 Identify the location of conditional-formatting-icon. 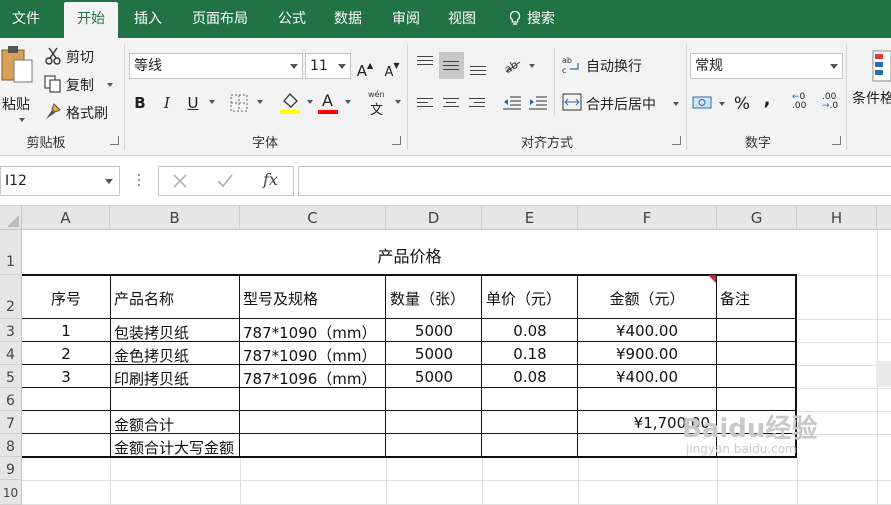
(881, 66).